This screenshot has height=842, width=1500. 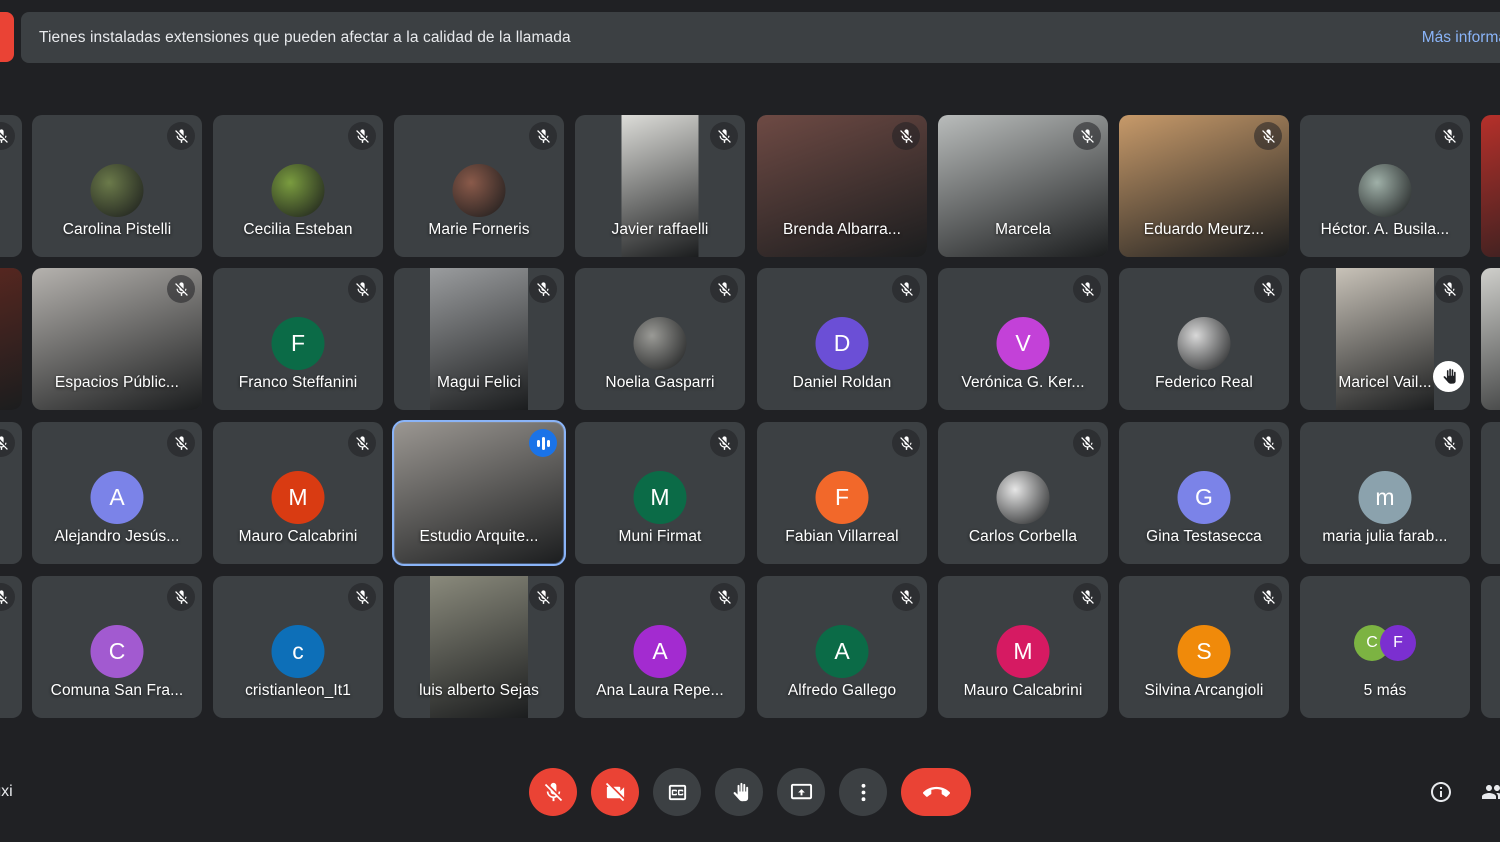 I want to click on participant-tile: c cristianleon_It1, so click(x=298, y=647).